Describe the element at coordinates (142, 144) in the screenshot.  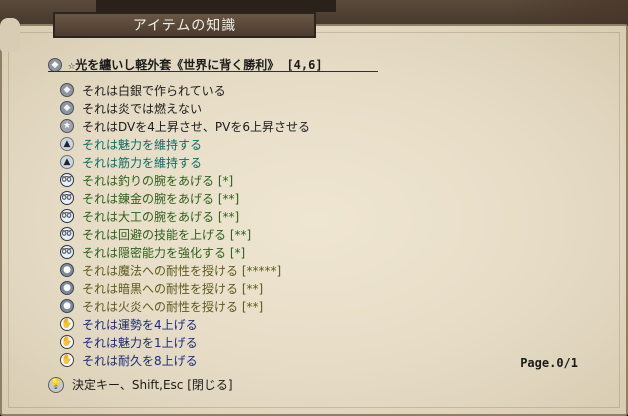
I see `property-text: それは魅力を維持する` at that location.